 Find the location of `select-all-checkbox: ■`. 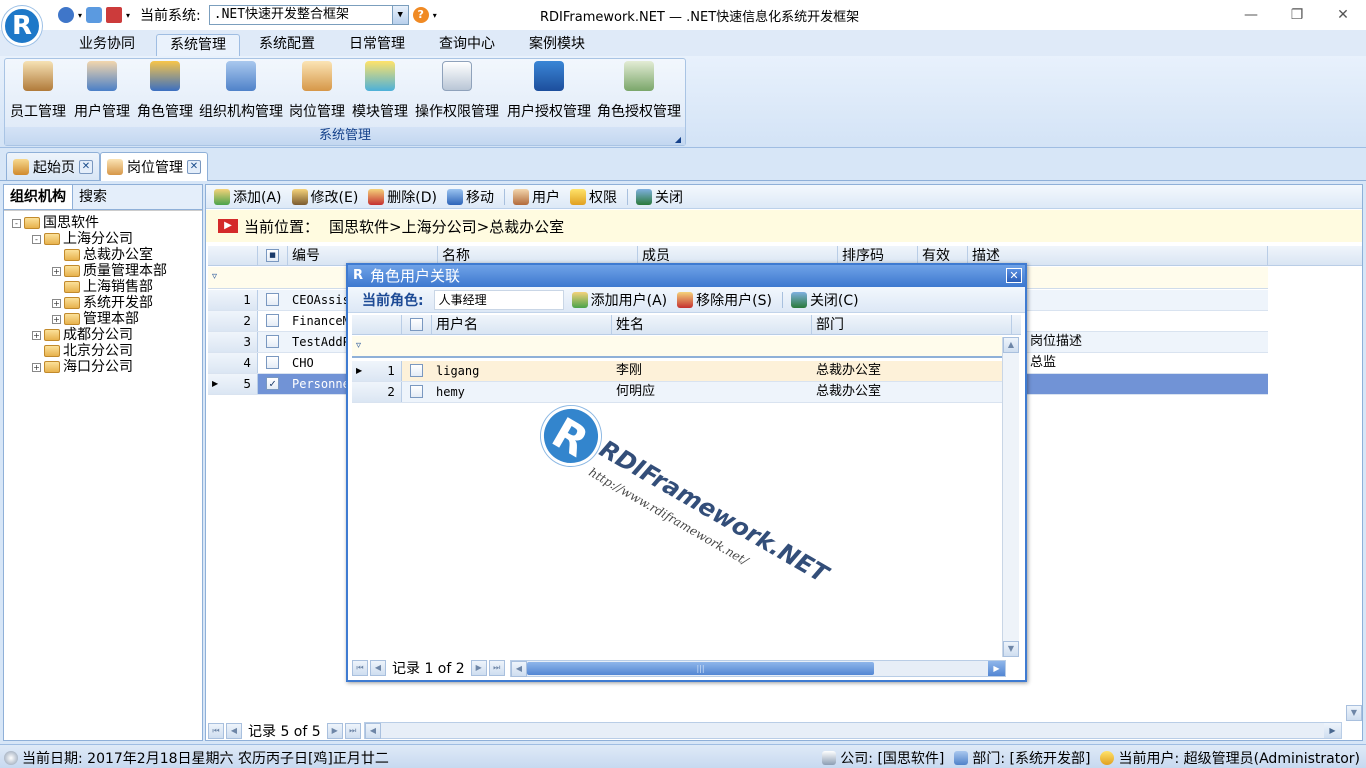

select-all-checkbox: ■ is located at coordinates (272, 255).